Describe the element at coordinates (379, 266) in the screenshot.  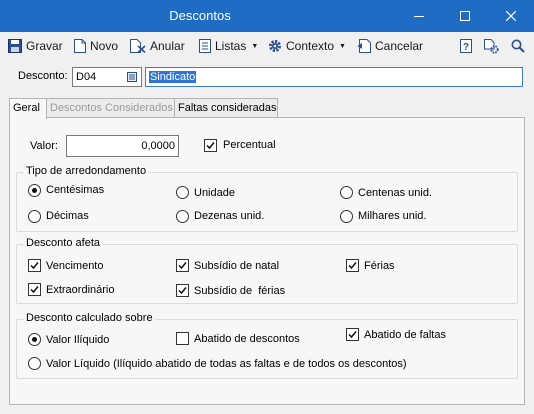
I see `affects-option-label: Férias` at that location.